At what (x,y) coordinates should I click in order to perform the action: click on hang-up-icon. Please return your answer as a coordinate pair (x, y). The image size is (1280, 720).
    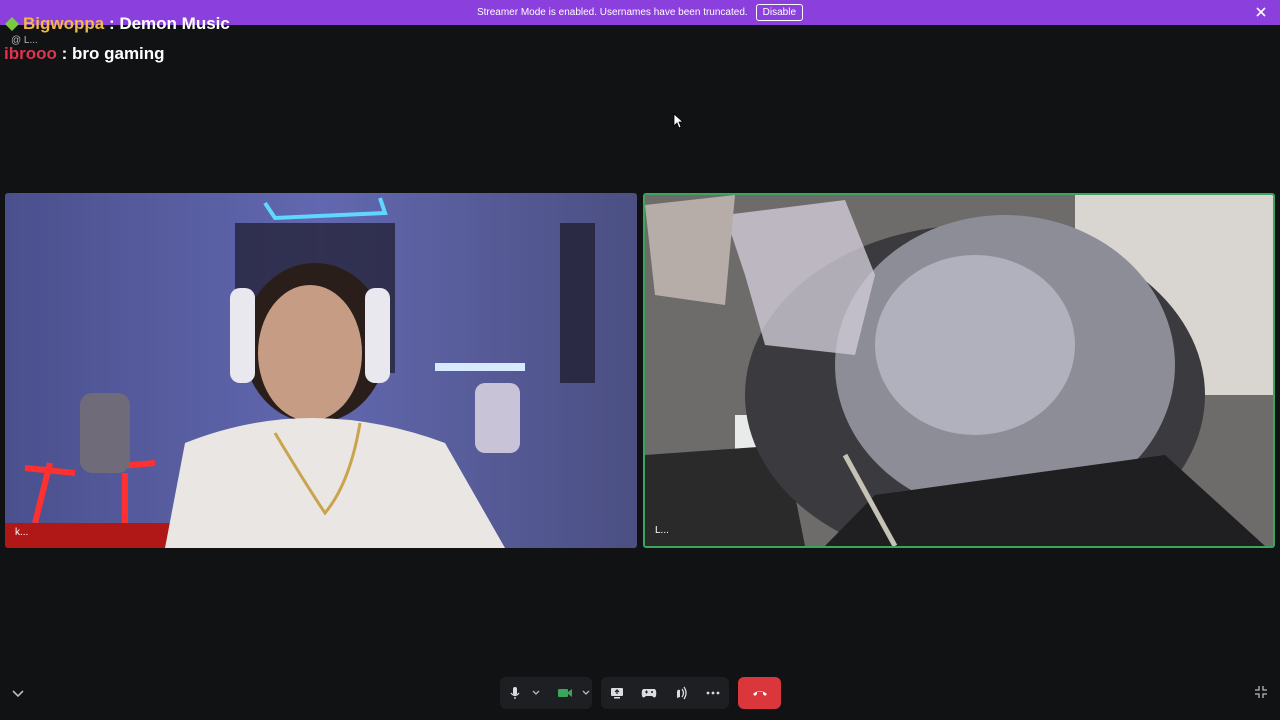
    Looking at the image, I should click on (759, 693).